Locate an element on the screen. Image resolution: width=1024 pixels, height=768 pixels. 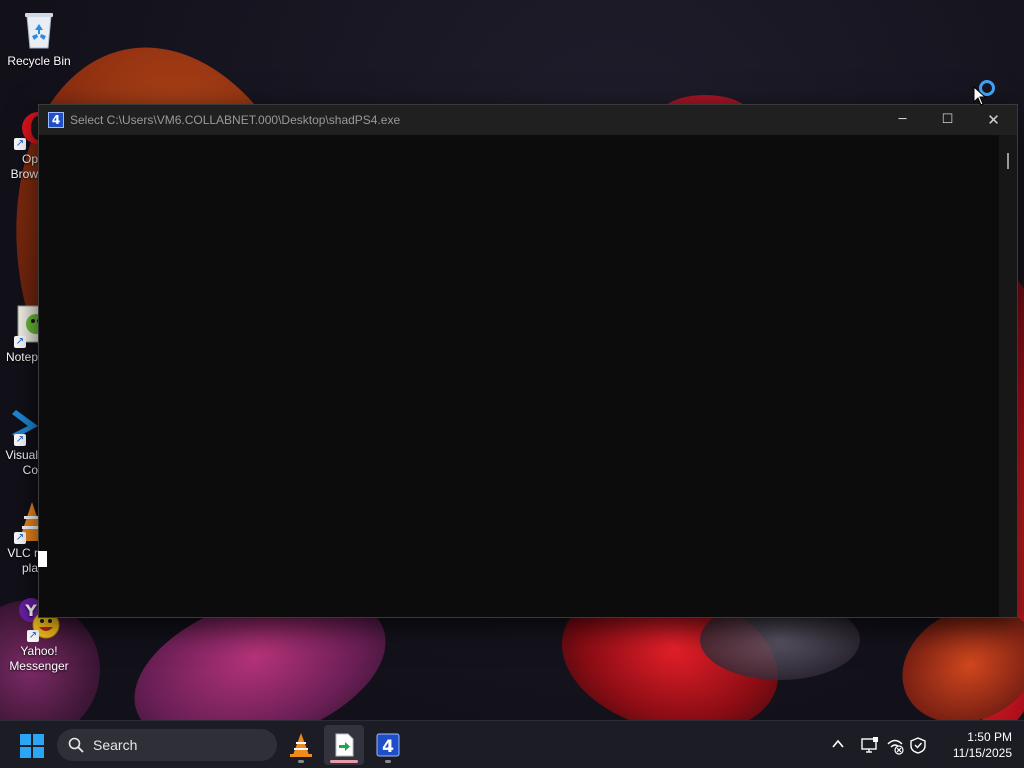
taskbar-search-box: Search is located at coordinates (167, 745).